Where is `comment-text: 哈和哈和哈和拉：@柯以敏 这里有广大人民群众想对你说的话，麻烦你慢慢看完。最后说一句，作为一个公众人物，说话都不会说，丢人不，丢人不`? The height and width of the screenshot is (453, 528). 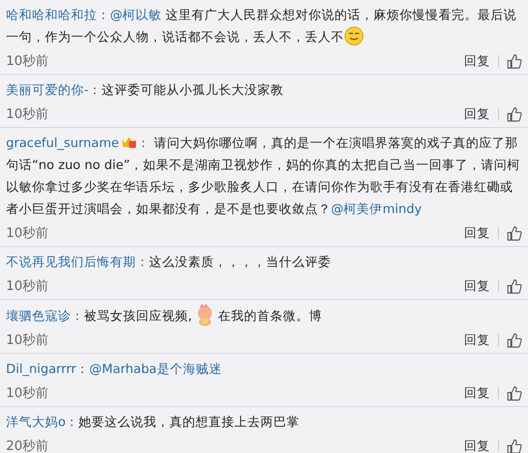 comment-text: 哈和哈和哈和拉：@柯以敏 这里有广大人民群众想对你说的话，麻烦你慢慢看完。最后说一句，作为一个公众人物，说话都不会说，丢人不，丢人不 is located at coordinates (262, 27).